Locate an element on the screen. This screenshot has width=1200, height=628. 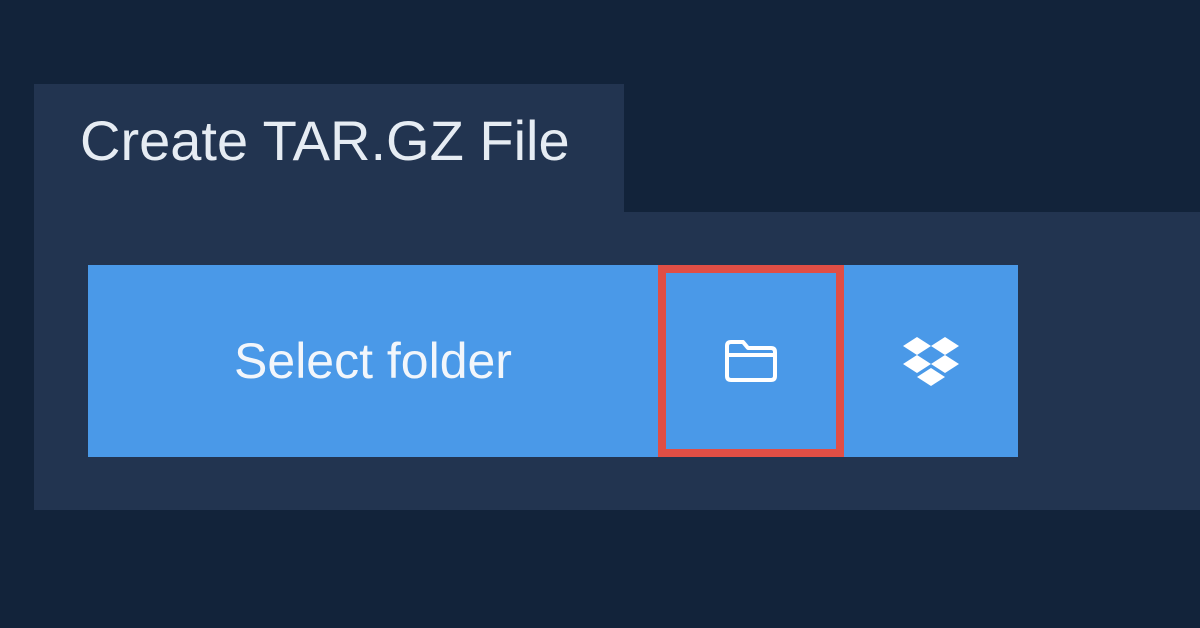
folder-icon is located at coordinates (751, 361).